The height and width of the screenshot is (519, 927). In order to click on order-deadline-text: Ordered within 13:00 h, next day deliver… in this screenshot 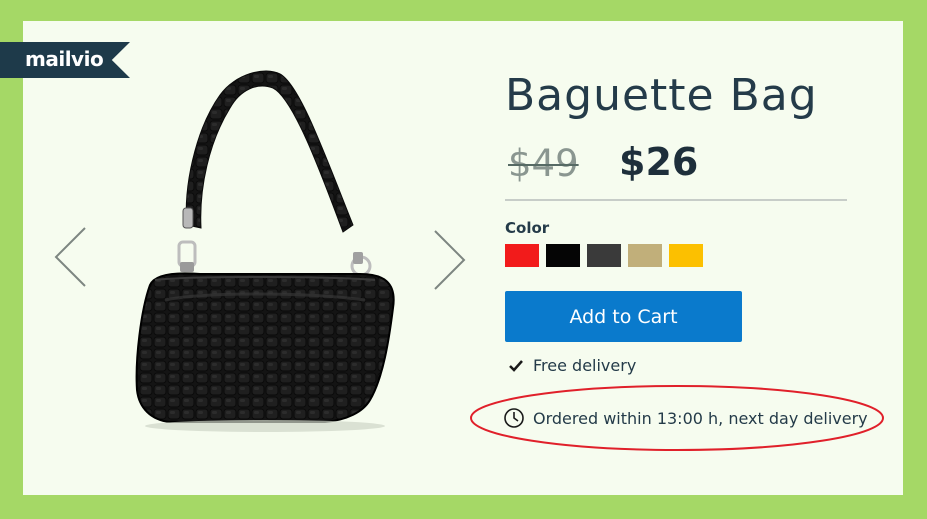, I will do `click(700, 418)`.